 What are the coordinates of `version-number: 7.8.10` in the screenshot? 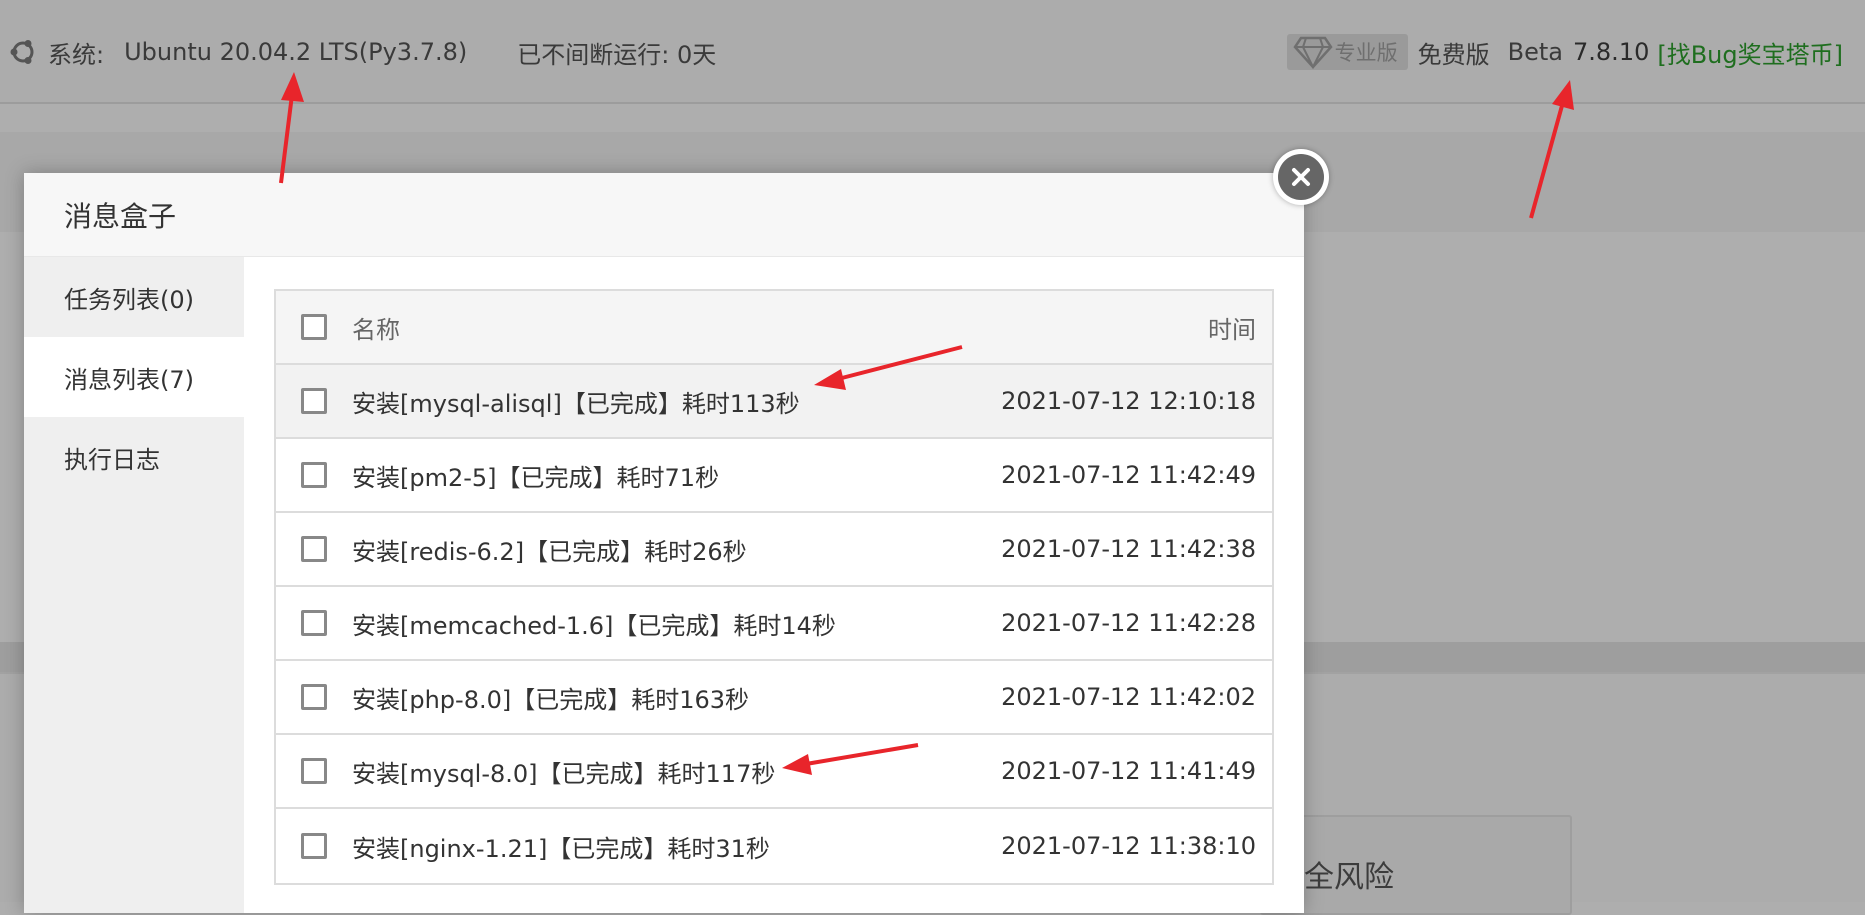 It's located at (1611, 52).